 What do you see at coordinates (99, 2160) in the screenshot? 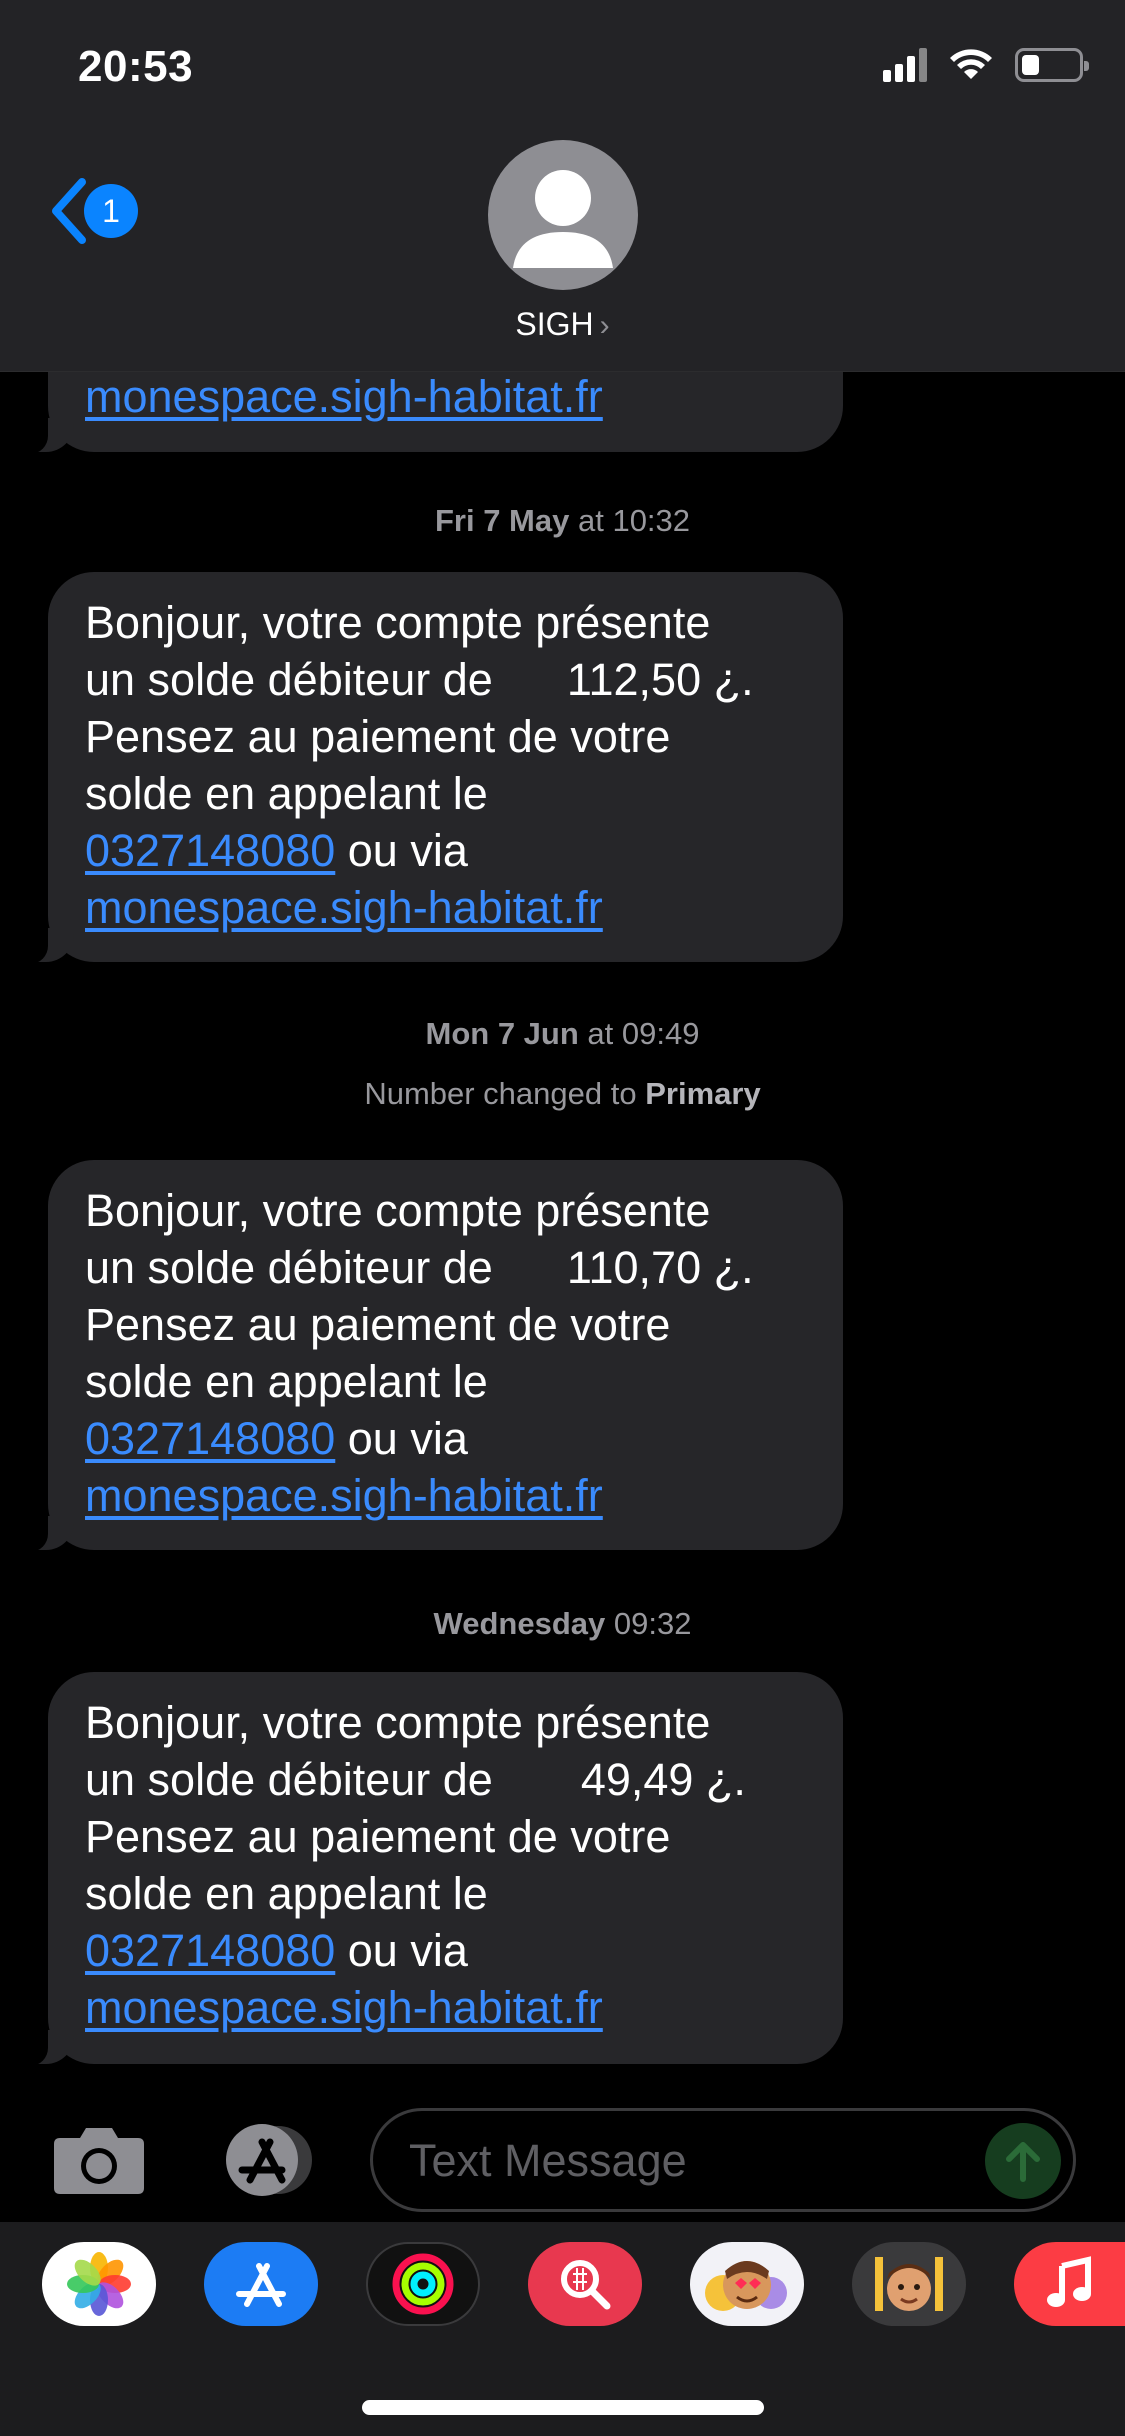
I see `camera-icon` at bounding box center [99, 2160].